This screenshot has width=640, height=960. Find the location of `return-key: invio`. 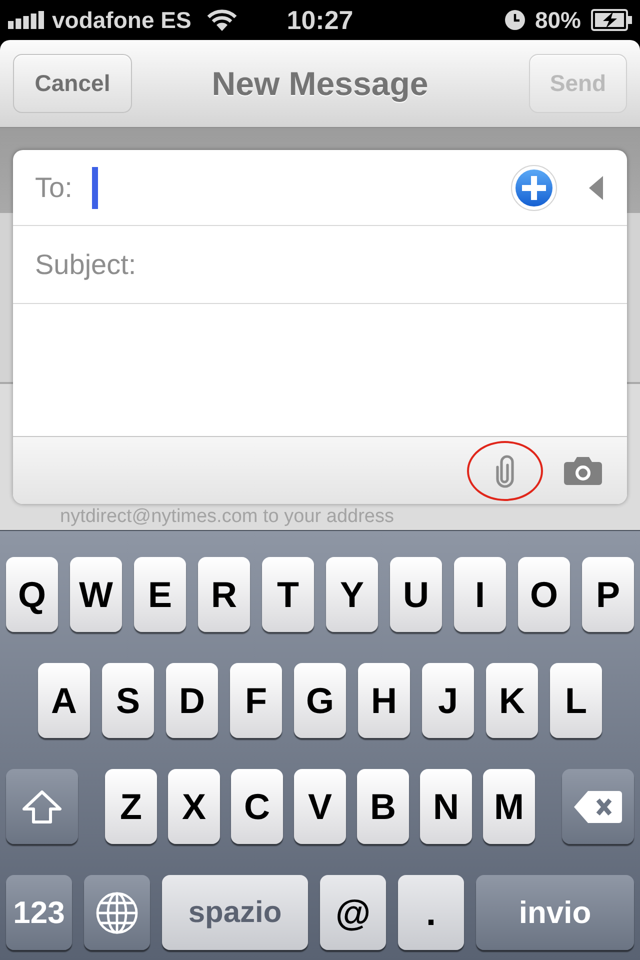

return-key: invio is located at coordinates (555, 912).